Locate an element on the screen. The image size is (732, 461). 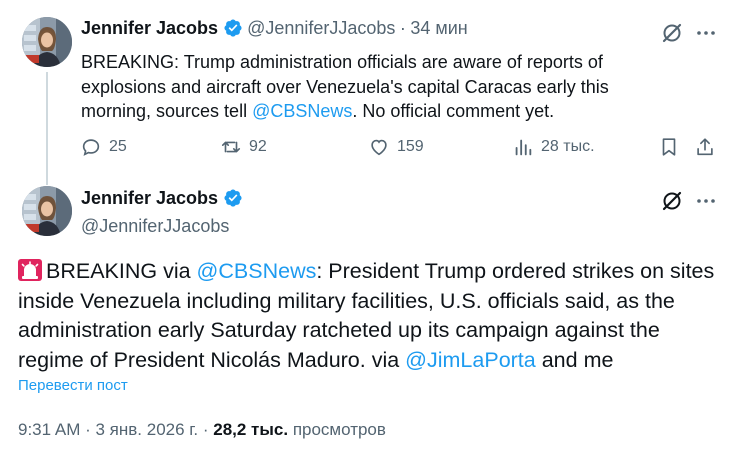
tweet1-header: Jennifer Jacobs @JenniferJJacobs · 34 мин is located at coordinates (274, 28).